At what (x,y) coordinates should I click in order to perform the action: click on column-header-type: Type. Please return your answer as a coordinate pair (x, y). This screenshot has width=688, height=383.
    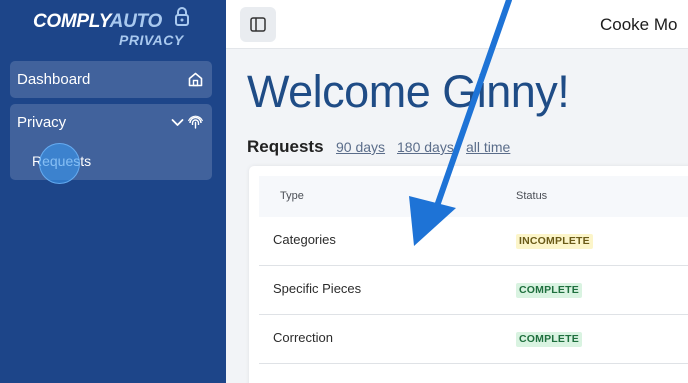
    Looking at the image, I should click on (292, 196).